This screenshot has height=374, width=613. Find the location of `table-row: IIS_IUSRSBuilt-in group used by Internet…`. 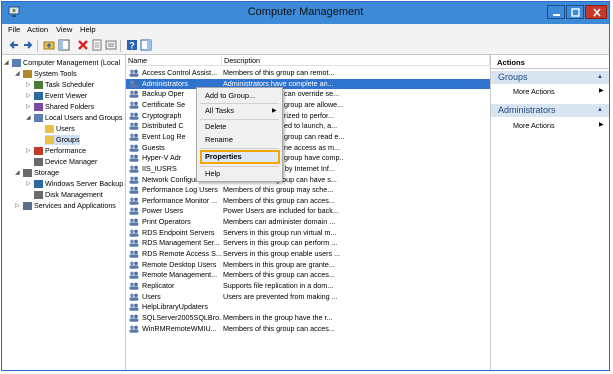

table-row: IIS_IUSRSBuilt-in group used by Internet… is located at coordinates (308, 169).